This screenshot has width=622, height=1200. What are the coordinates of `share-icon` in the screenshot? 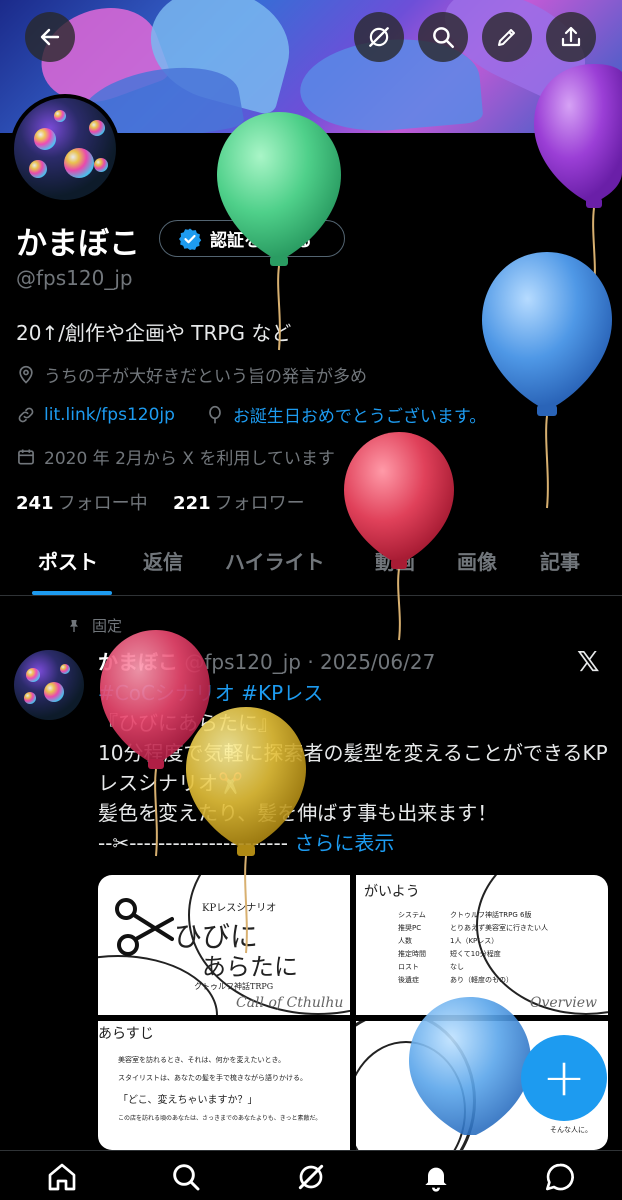 It's located at (571, 36).